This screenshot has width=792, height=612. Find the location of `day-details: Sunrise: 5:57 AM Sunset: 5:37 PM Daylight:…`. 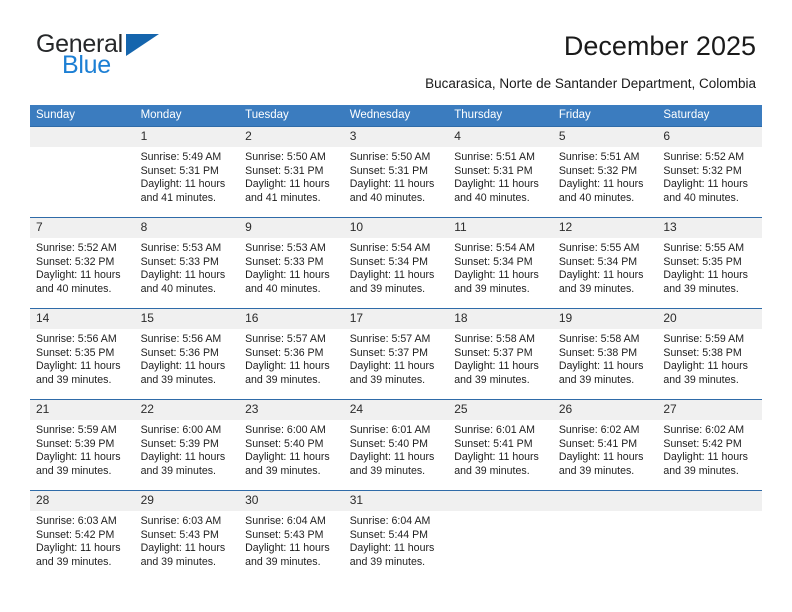

day-details: Sunrise: 5:57 AM Sunset: 5:37 PM Daylight:… is located at coordinates (396, 358).